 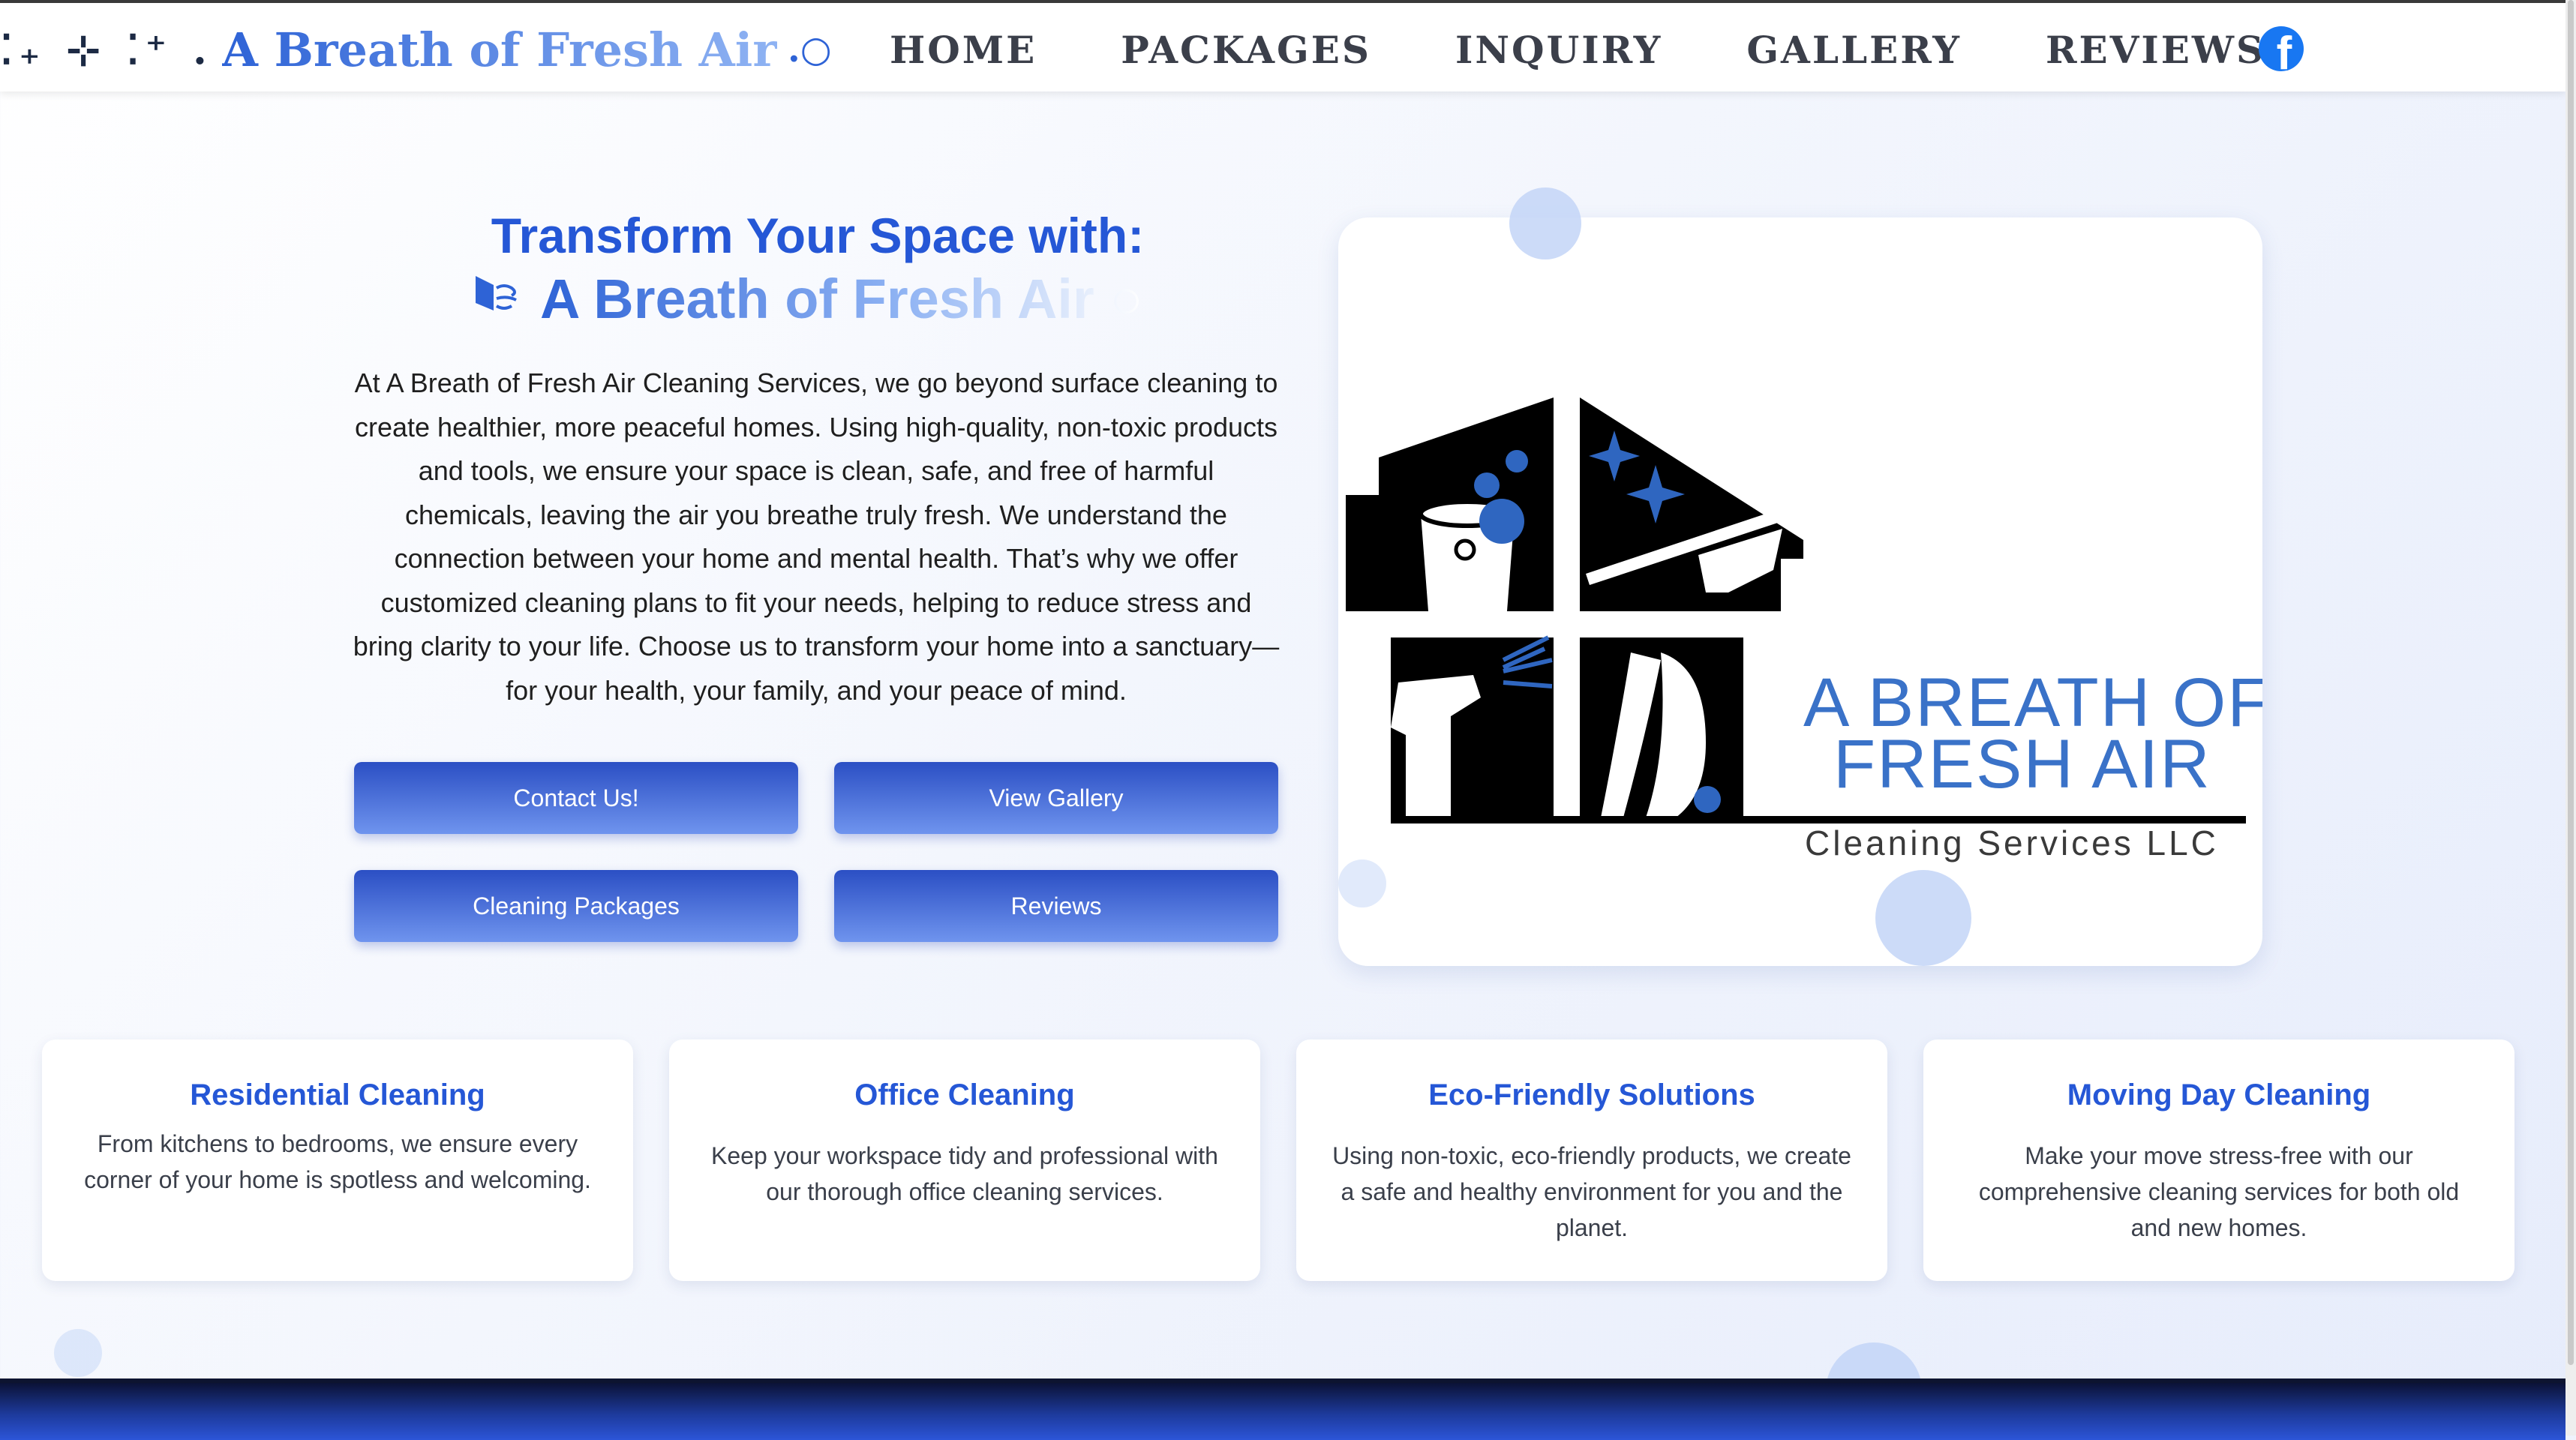 I want to click on nav-packages-link: PACKAGES, so click(x=1246, y=50).